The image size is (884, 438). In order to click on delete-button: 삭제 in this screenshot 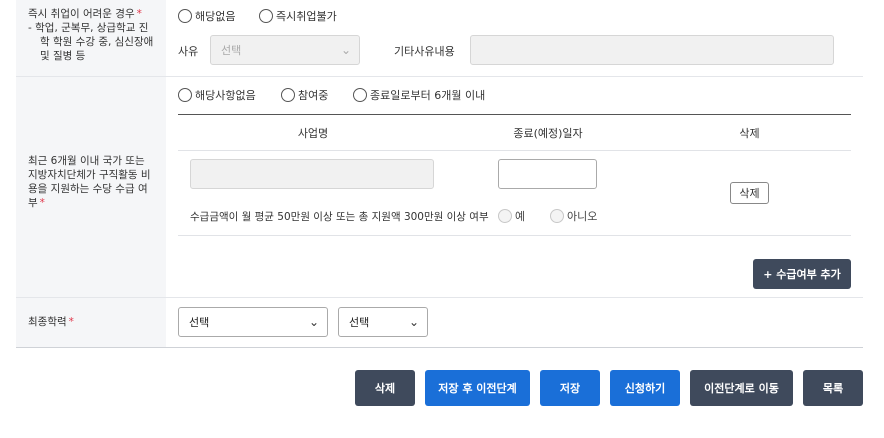, I will do `click(385, 388)`.